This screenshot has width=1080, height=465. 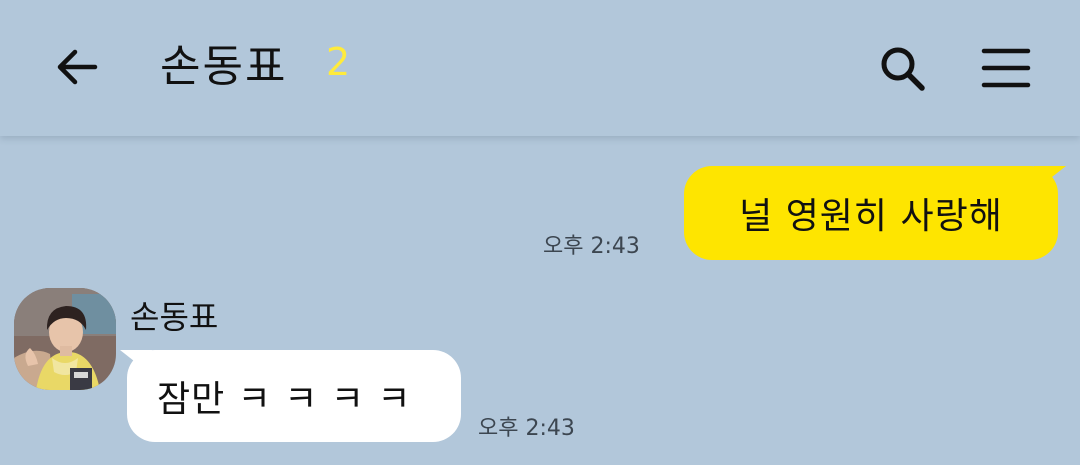 I want to click on hamburger-menu-icon, so click(x=1006, y=68).